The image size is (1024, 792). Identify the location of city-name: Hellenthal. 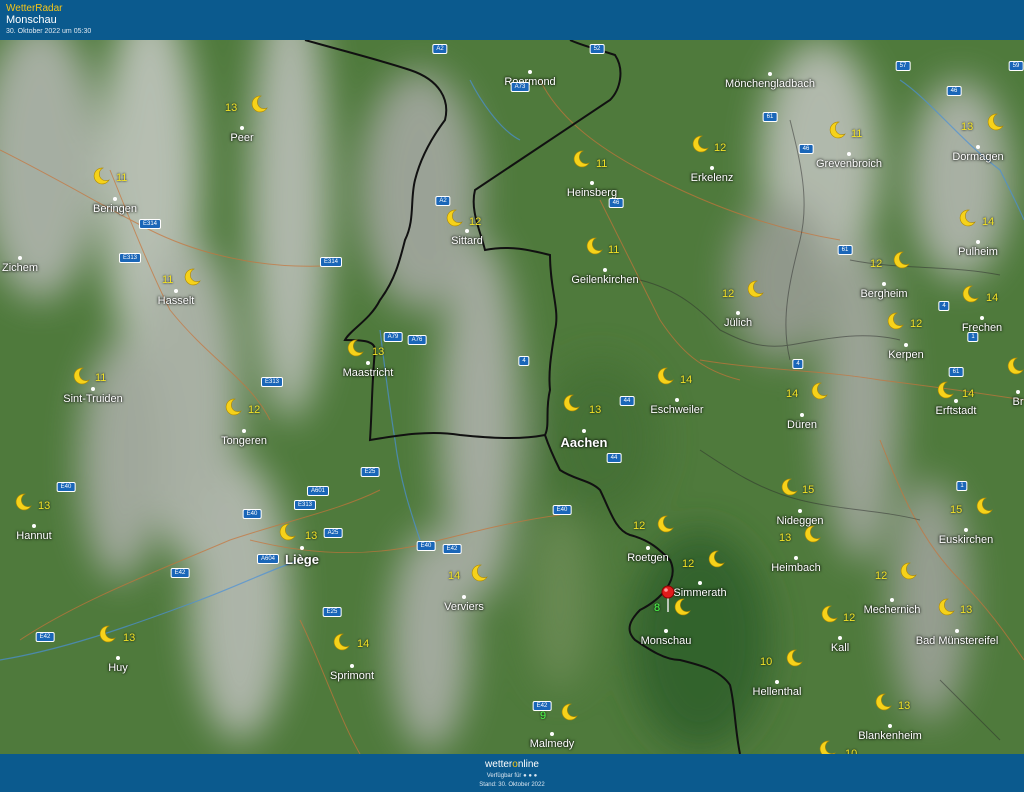
(777, 692).